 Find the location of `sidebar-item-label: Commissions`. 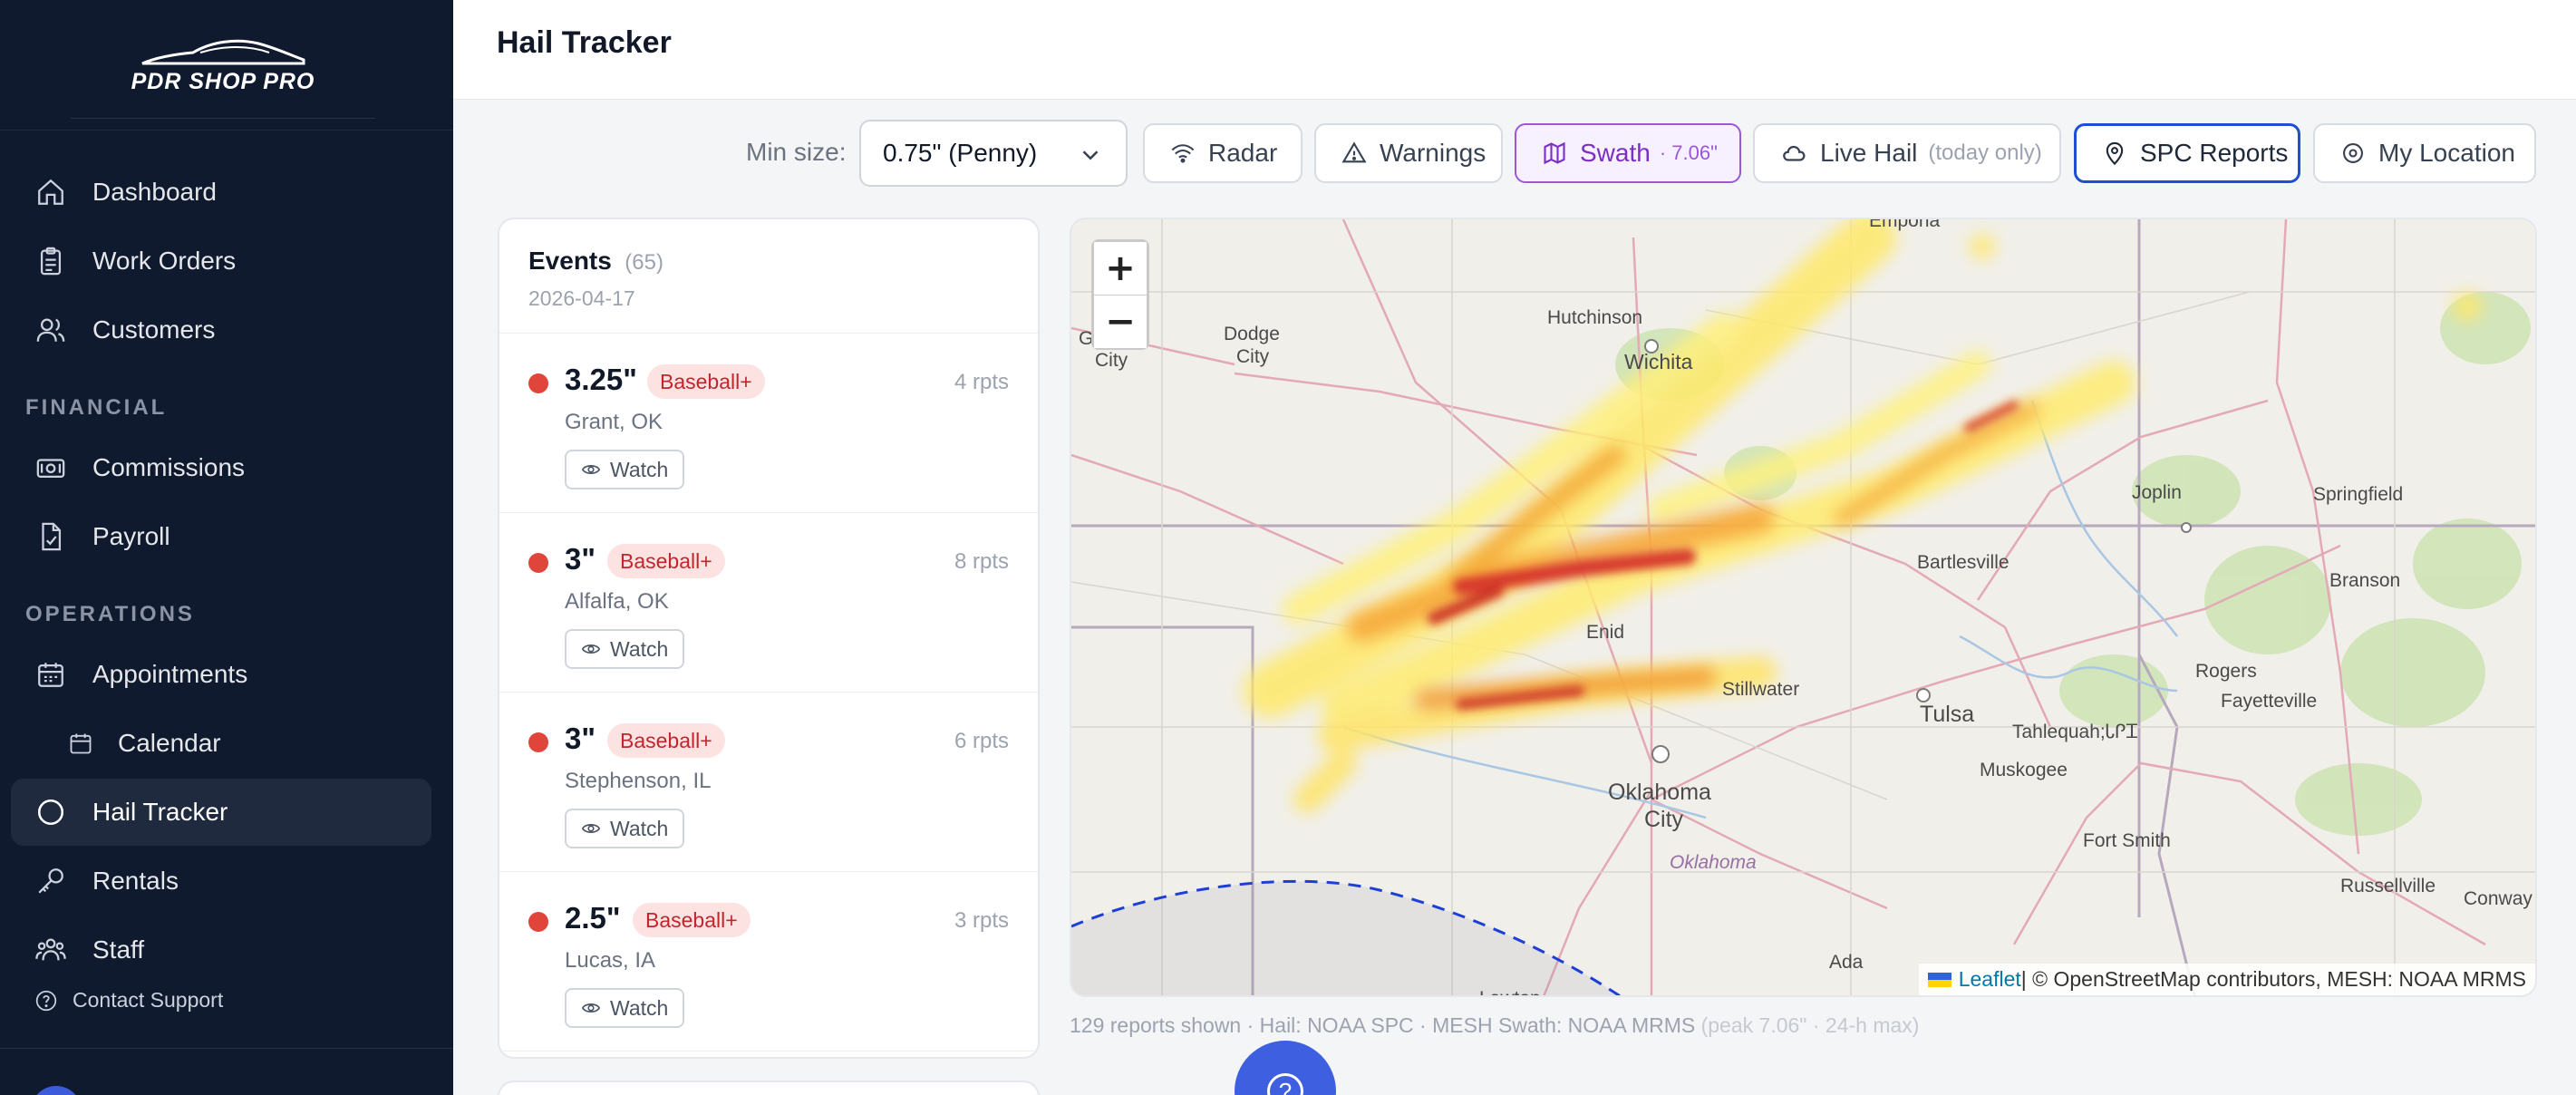

sidebar-item-label: Commissions is located at coordinates (169, 467).